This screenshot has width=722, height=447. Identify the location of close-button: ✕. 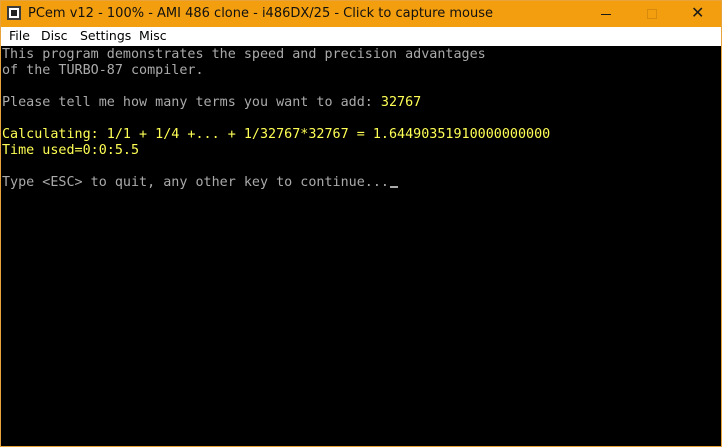
(698, 14).